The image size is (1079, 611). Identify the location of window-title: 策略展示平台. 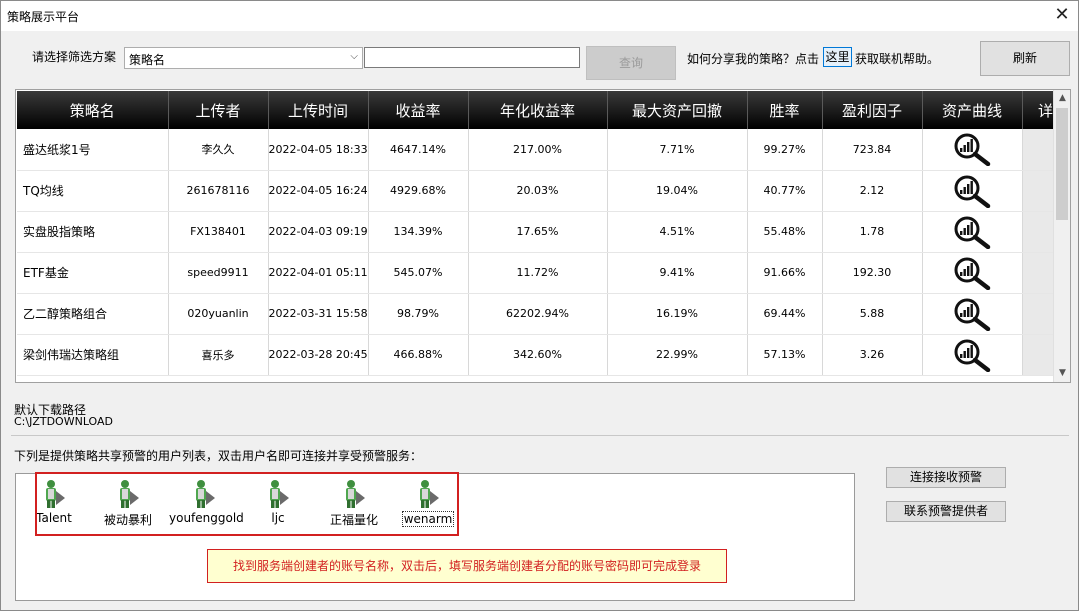
(43, 17).